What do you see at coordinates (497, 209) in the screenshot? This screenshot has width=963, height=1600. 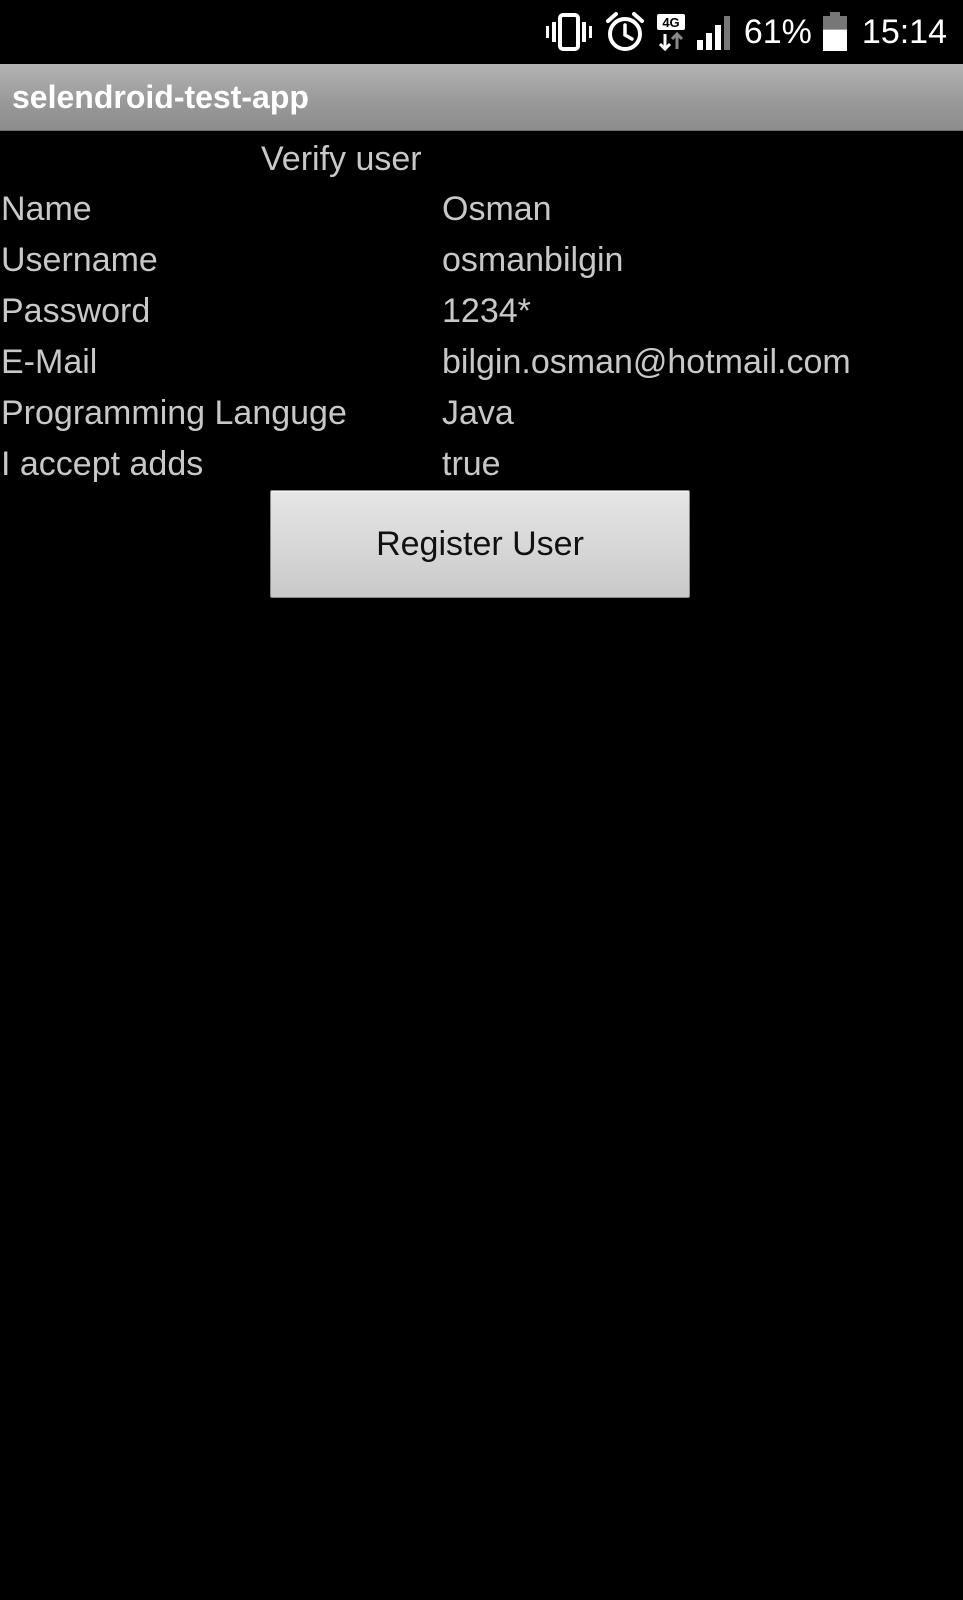 I see `name-value: Osman` at bounding box center [497, 209].